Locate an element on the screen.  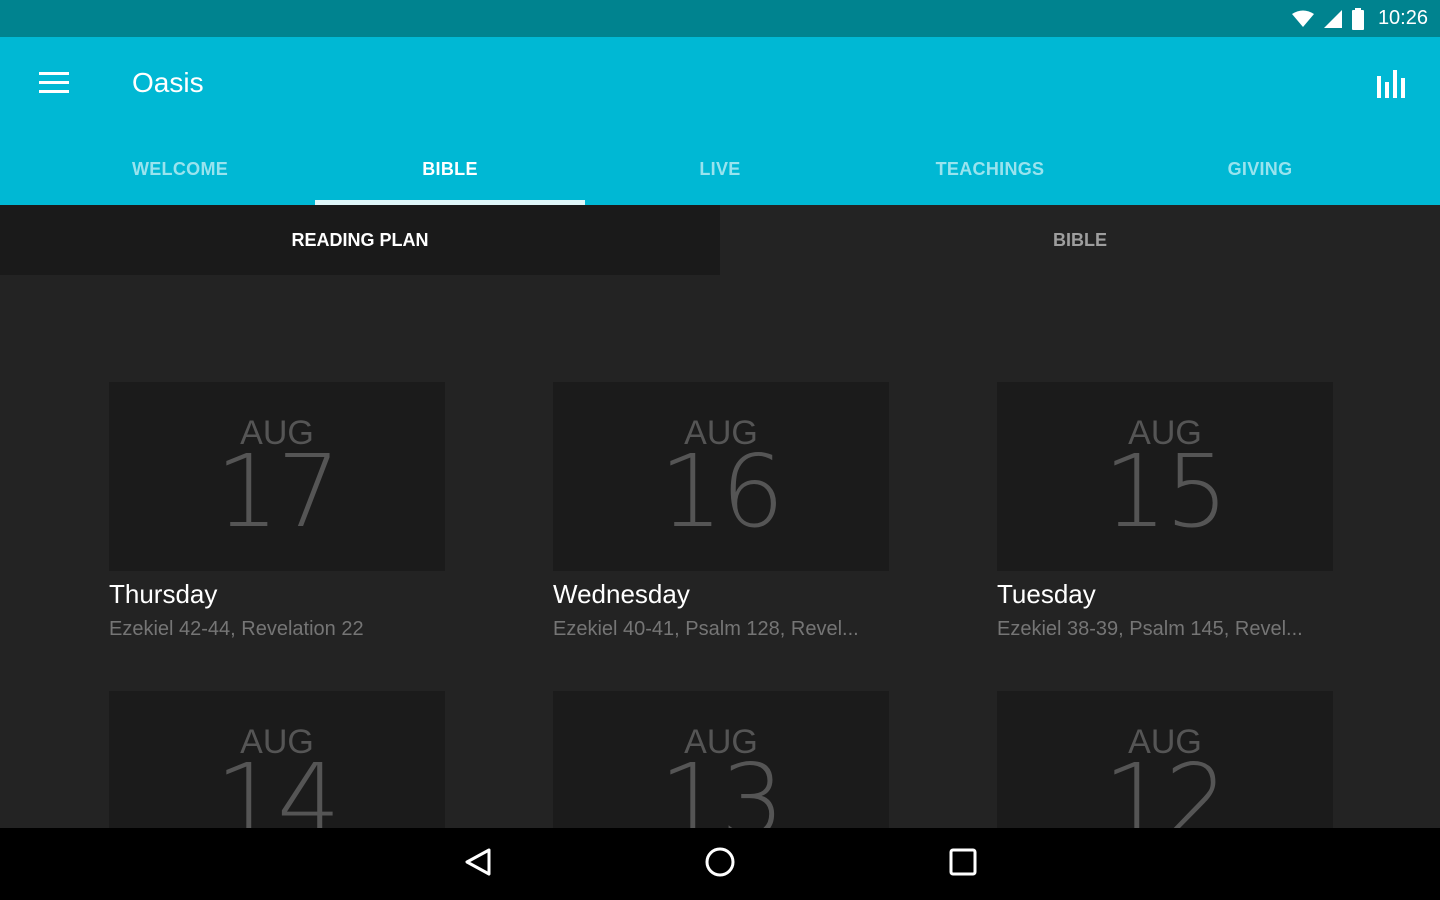
menu-icon is located at coordinates (54, 85).